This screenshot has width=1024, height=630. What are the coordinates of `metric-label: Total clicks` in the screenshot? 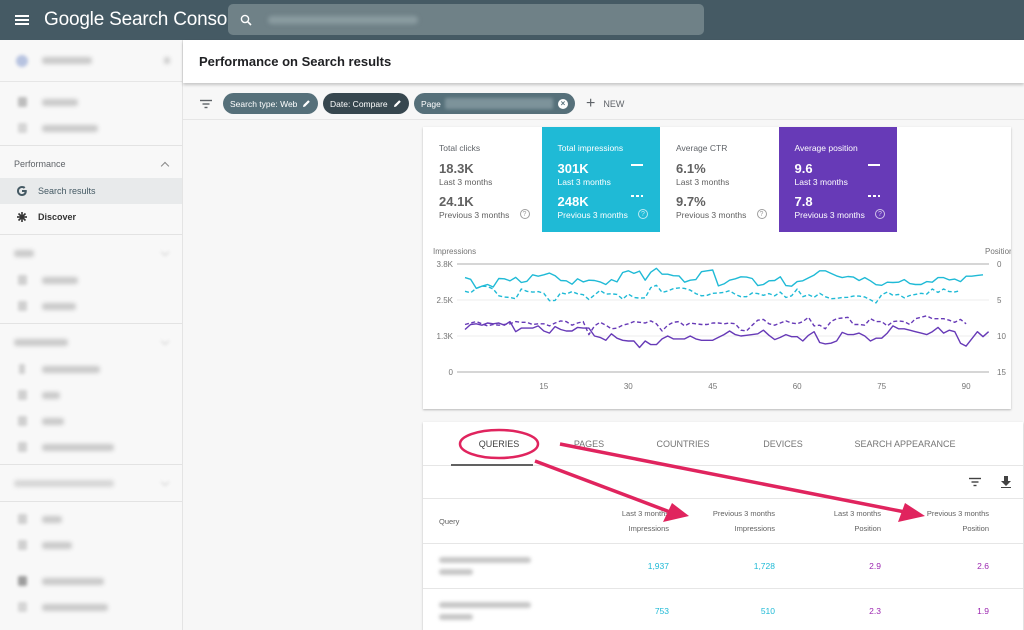 It's located at (460, 148).